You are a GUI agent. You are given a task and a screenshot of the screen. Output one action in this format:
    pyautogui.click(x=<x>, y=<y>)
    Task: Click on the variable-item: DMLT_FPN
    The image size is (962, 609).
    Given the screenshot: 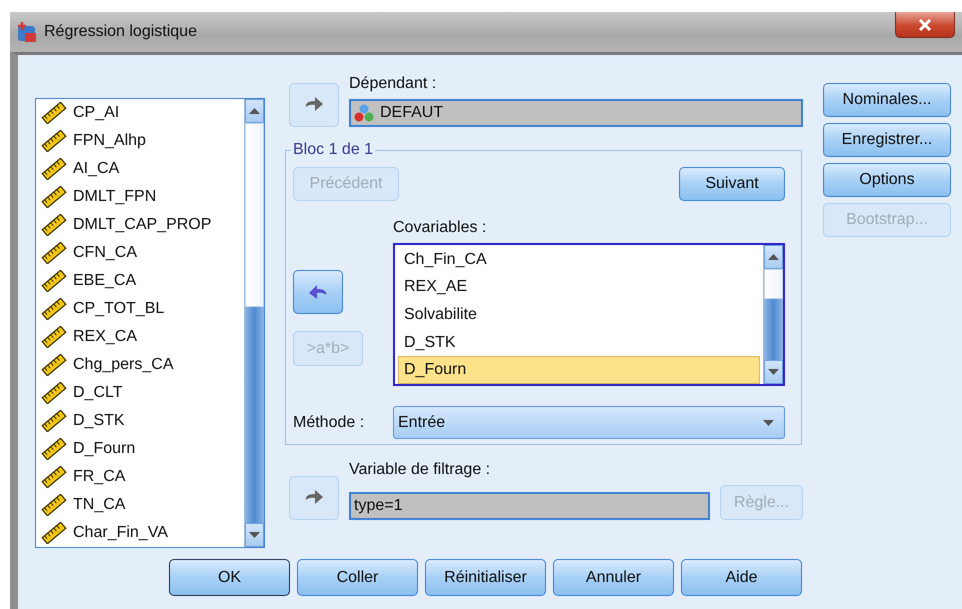 What is the action you would take?
    pyautogui.click(x=114, y=197)
    